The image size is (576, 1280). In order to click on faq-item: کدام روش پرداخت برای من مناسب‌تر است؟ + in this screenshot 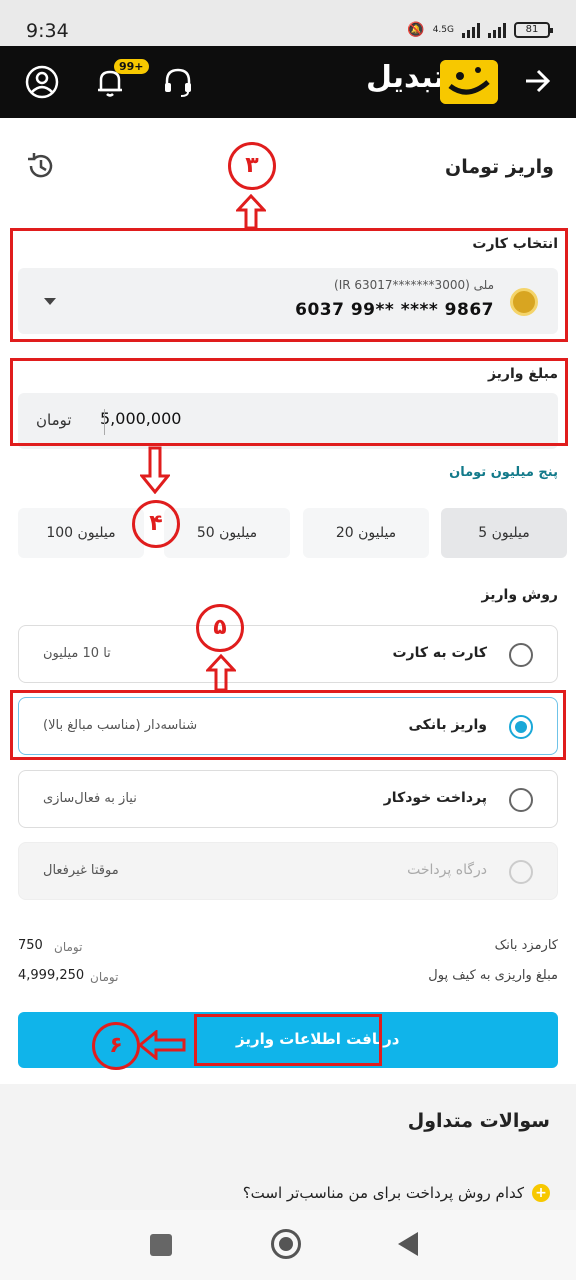, I will do `click(396, 1193)`.